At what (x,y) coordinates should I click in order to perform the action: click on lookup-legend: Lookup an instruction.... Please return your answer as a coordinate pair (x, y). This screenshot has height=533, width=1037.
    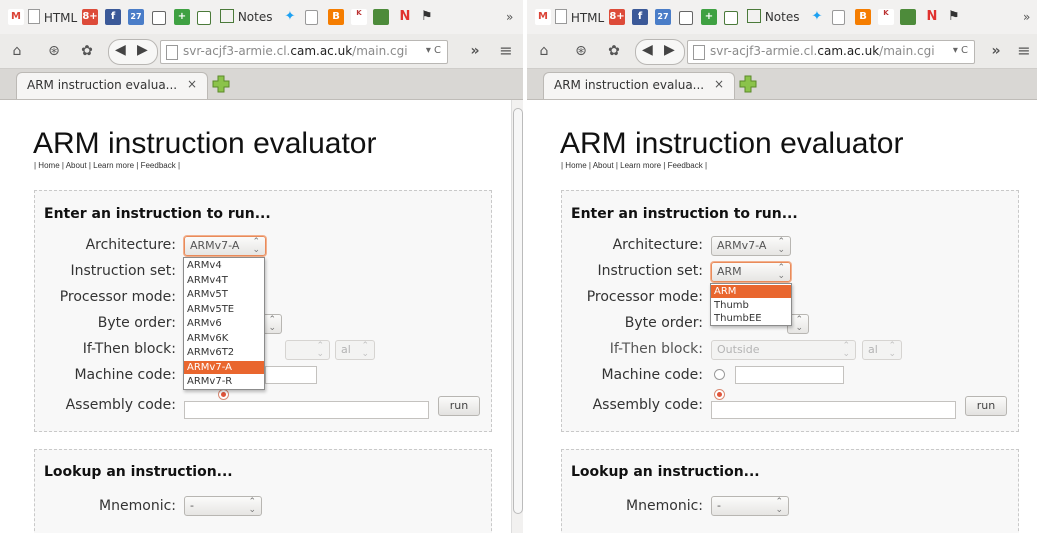
    Looking at the image, I should click on (138, 472).